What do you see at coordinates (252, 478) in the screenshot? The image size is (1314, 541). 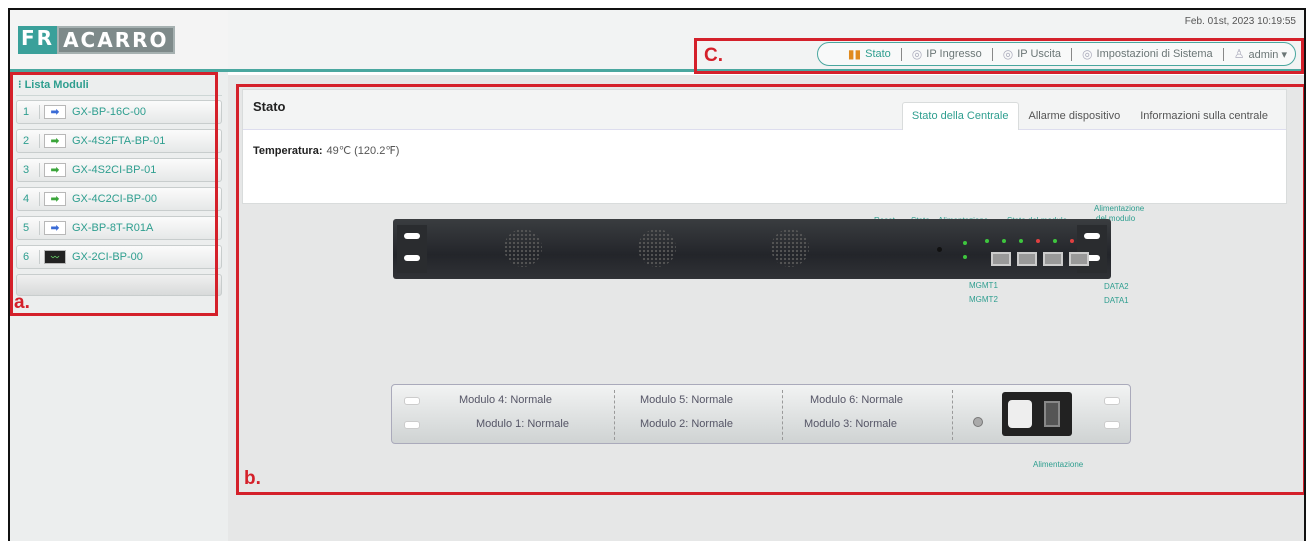 I see `annotation-label-b: b.` at bounding box center [252, 478].